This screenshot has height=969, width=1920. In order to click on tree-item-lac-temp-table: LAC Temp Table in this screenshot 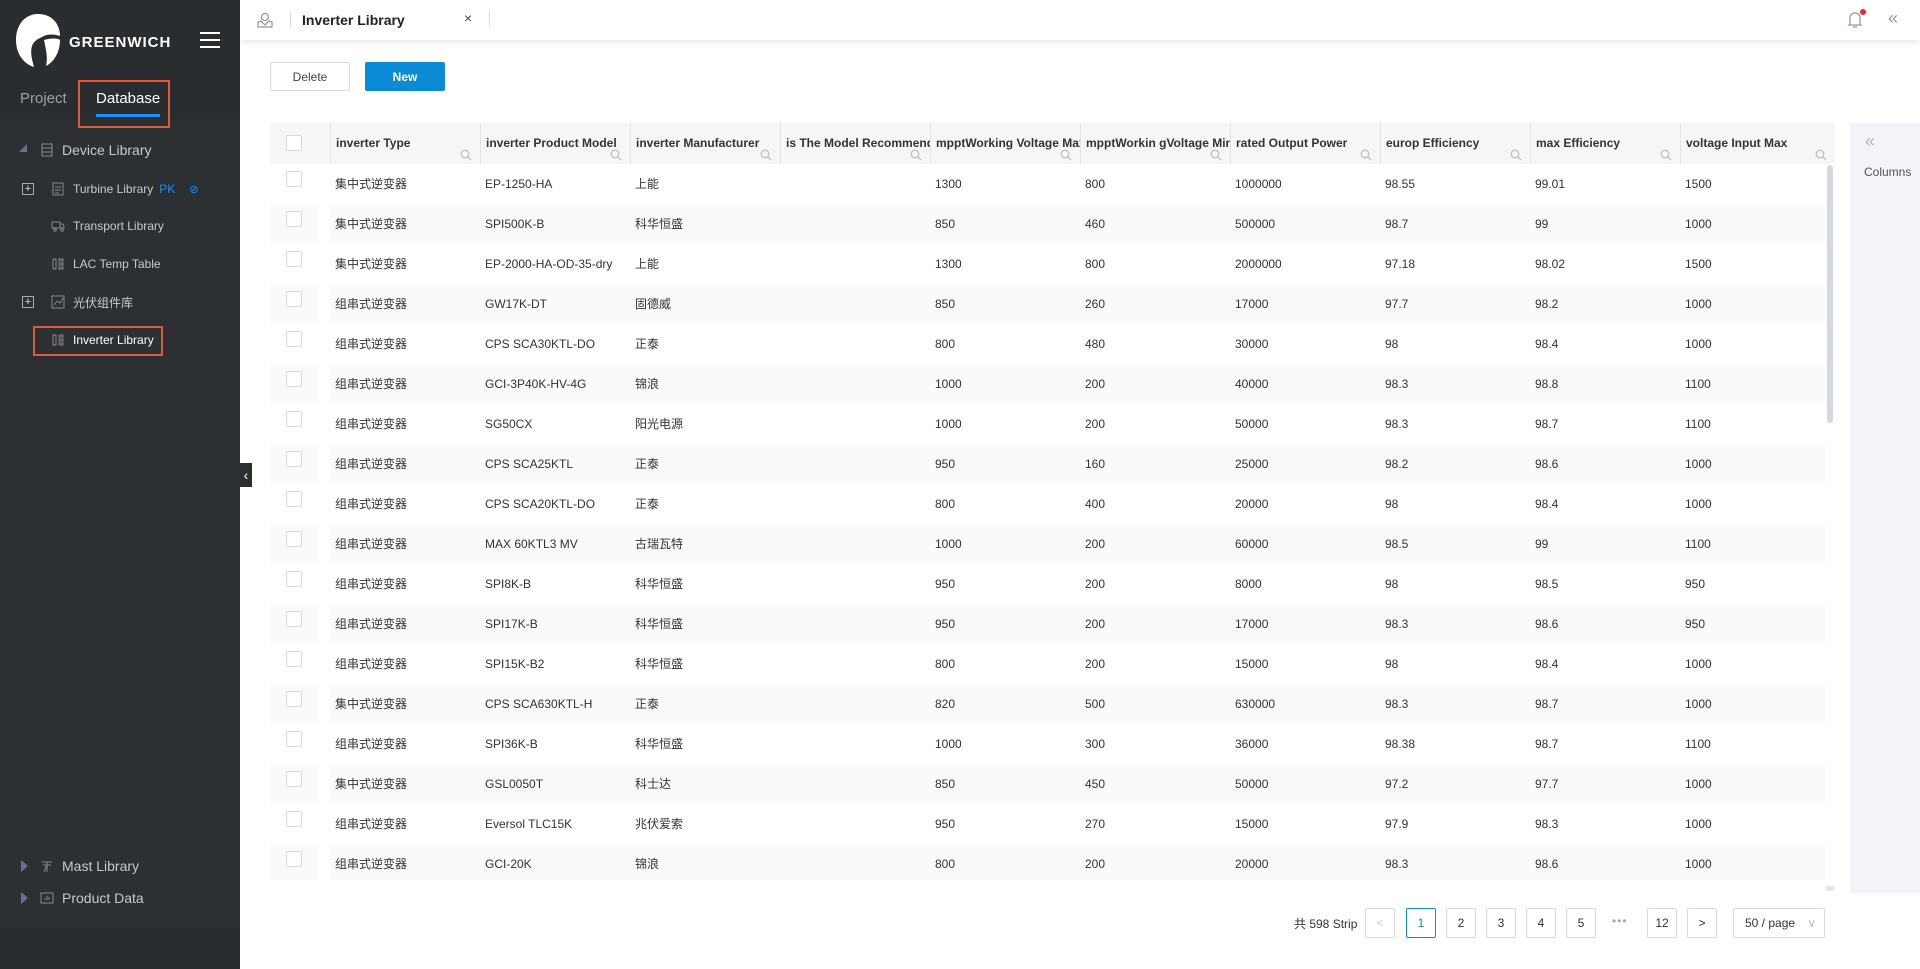, I will do `click(106, 264)`.